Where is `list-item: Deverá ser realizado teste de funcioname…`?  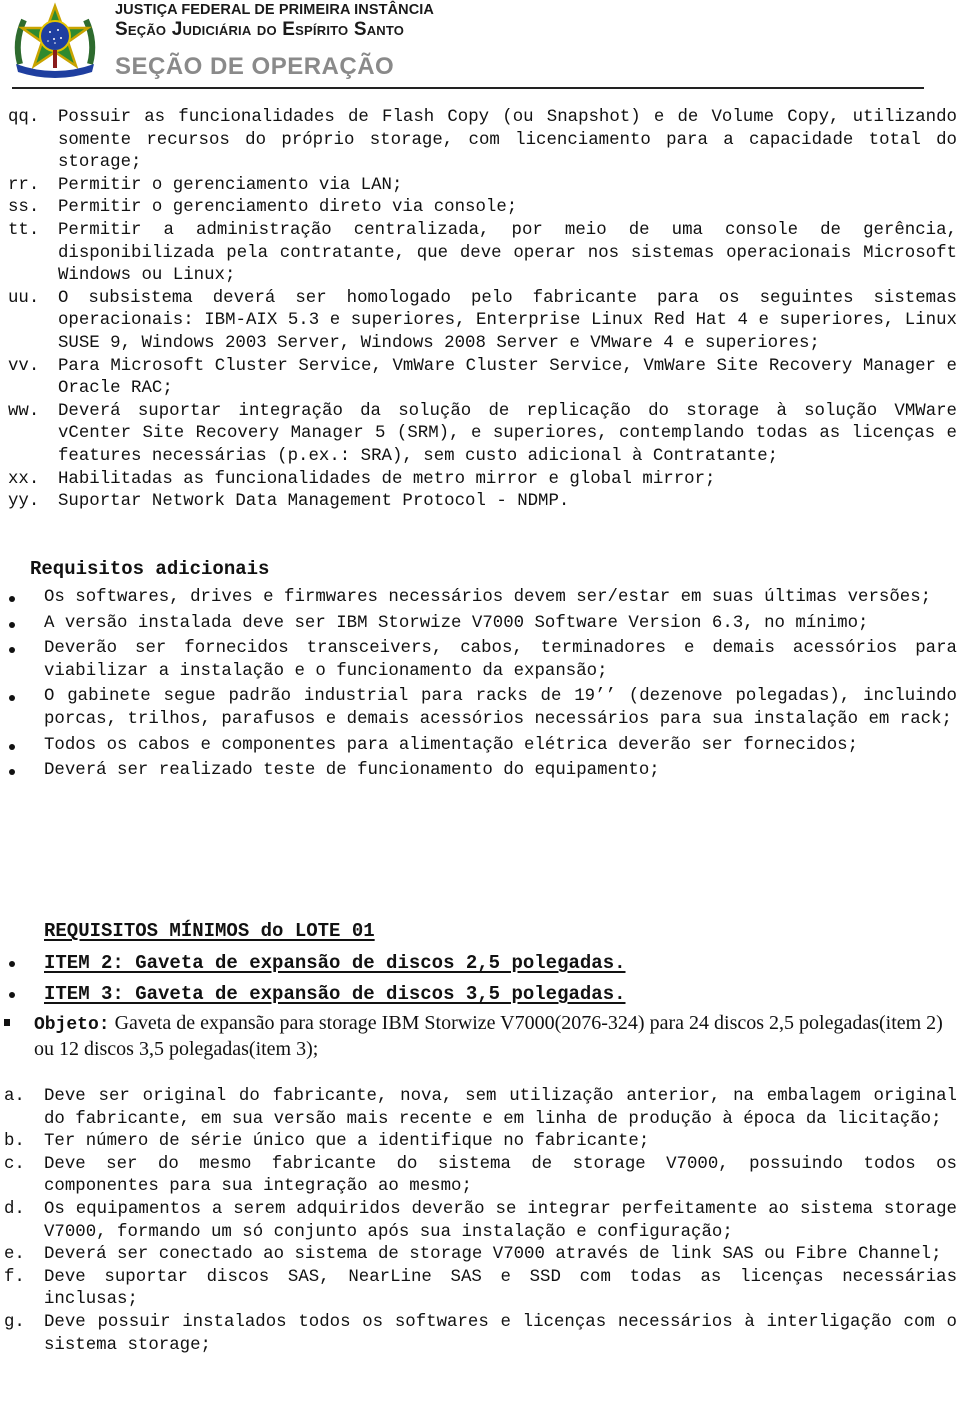
list-item: Deverá ser realizado teste de funcioname… is located at coordinates (480, 771).